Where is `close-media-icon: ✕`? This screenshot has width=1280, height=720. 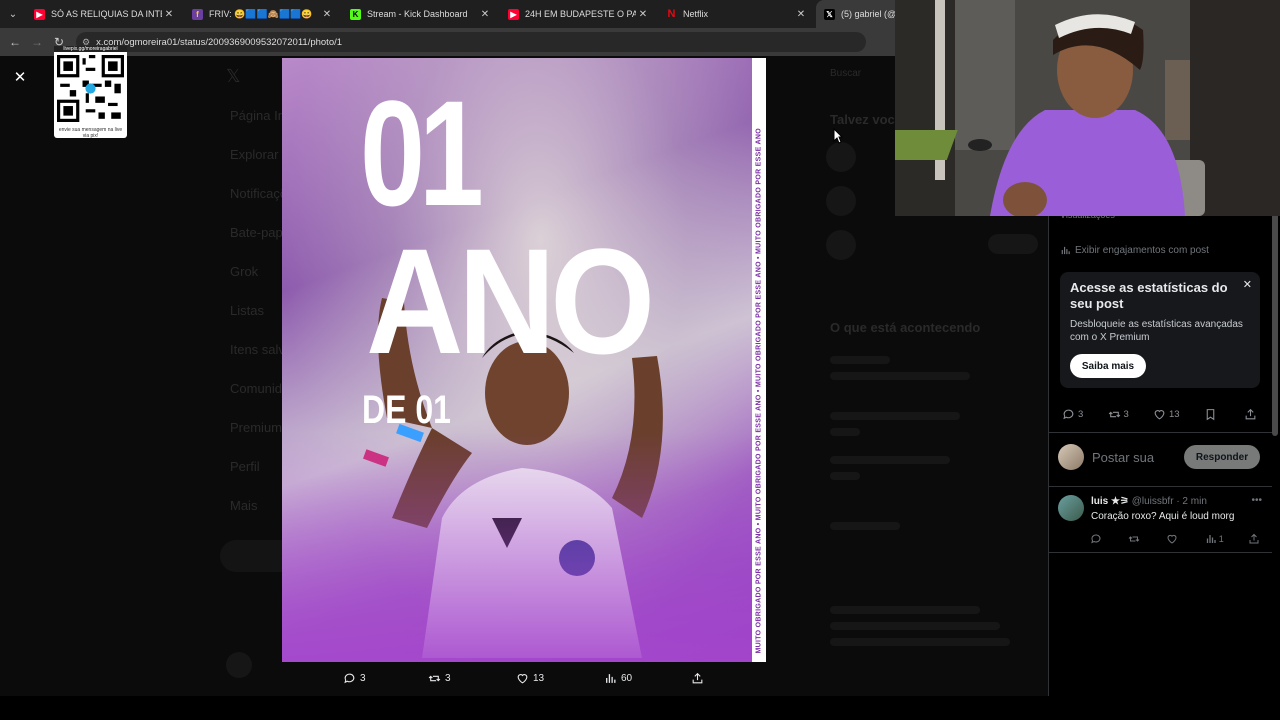 close-media-icon: ✕ is located at coordinates (20, 78).